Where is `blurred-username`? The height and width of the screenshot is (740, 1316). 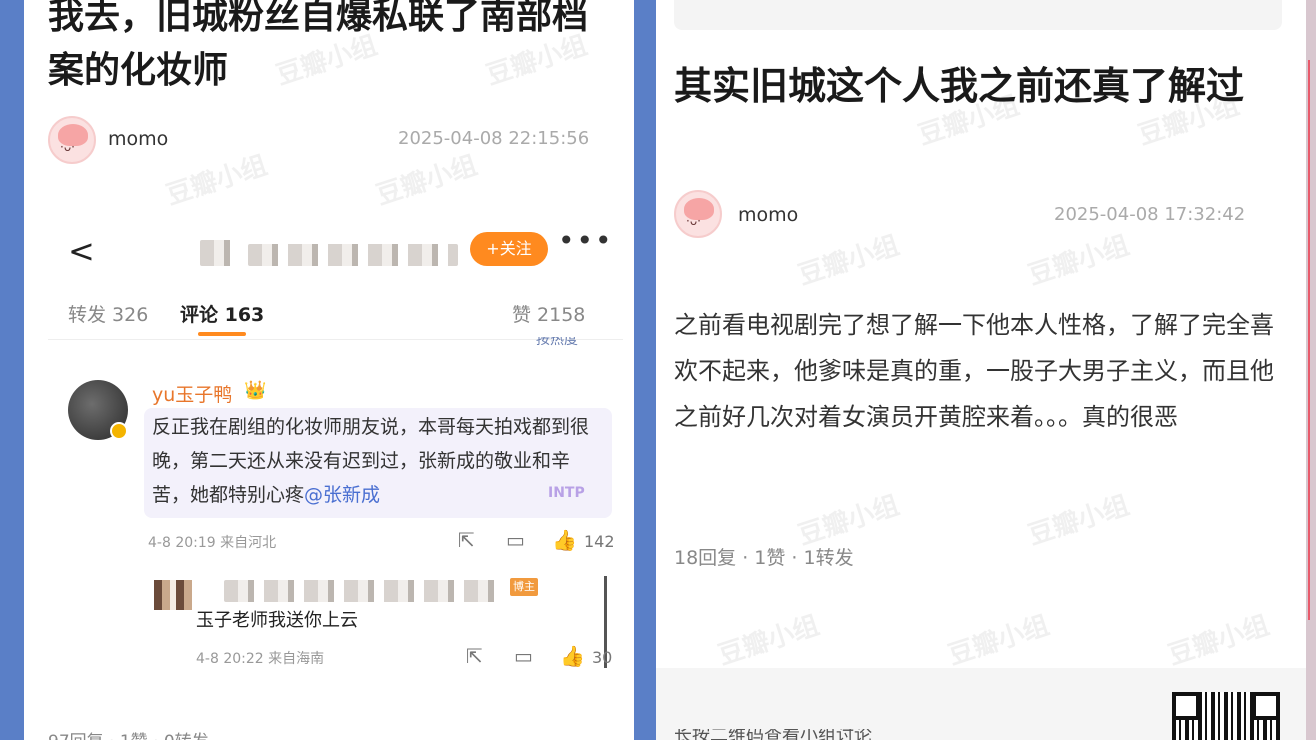
blurred-username is located at coordinates (353, 255).